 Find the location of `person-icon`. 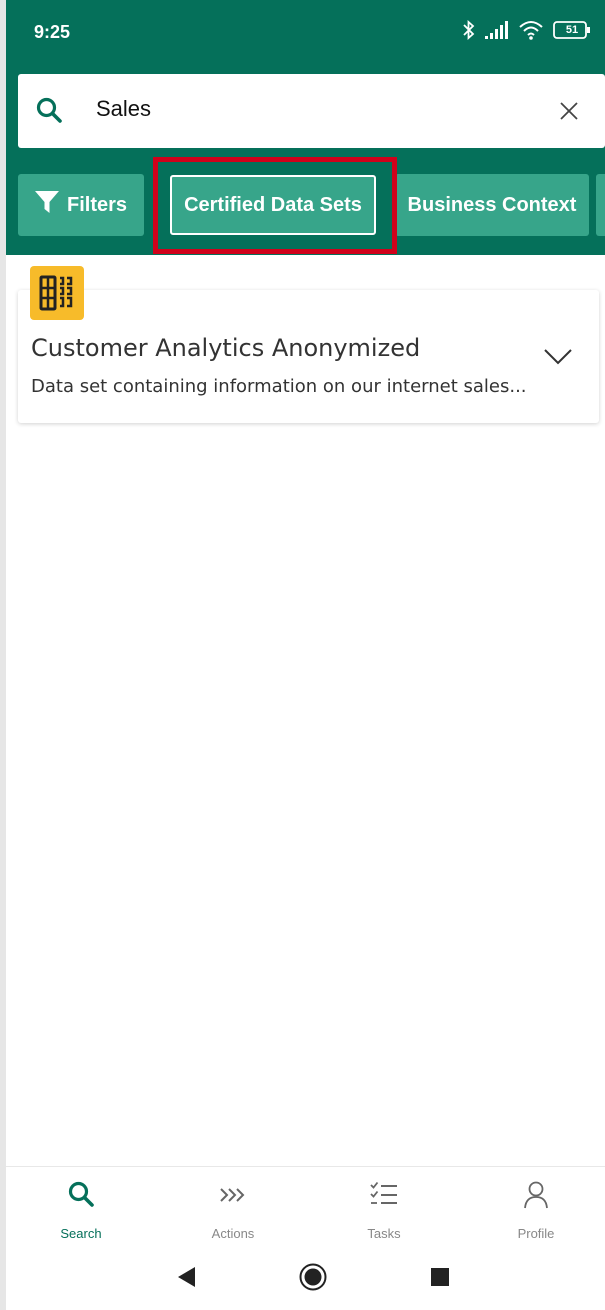

person-icon is located at coordinates (536, 1197).